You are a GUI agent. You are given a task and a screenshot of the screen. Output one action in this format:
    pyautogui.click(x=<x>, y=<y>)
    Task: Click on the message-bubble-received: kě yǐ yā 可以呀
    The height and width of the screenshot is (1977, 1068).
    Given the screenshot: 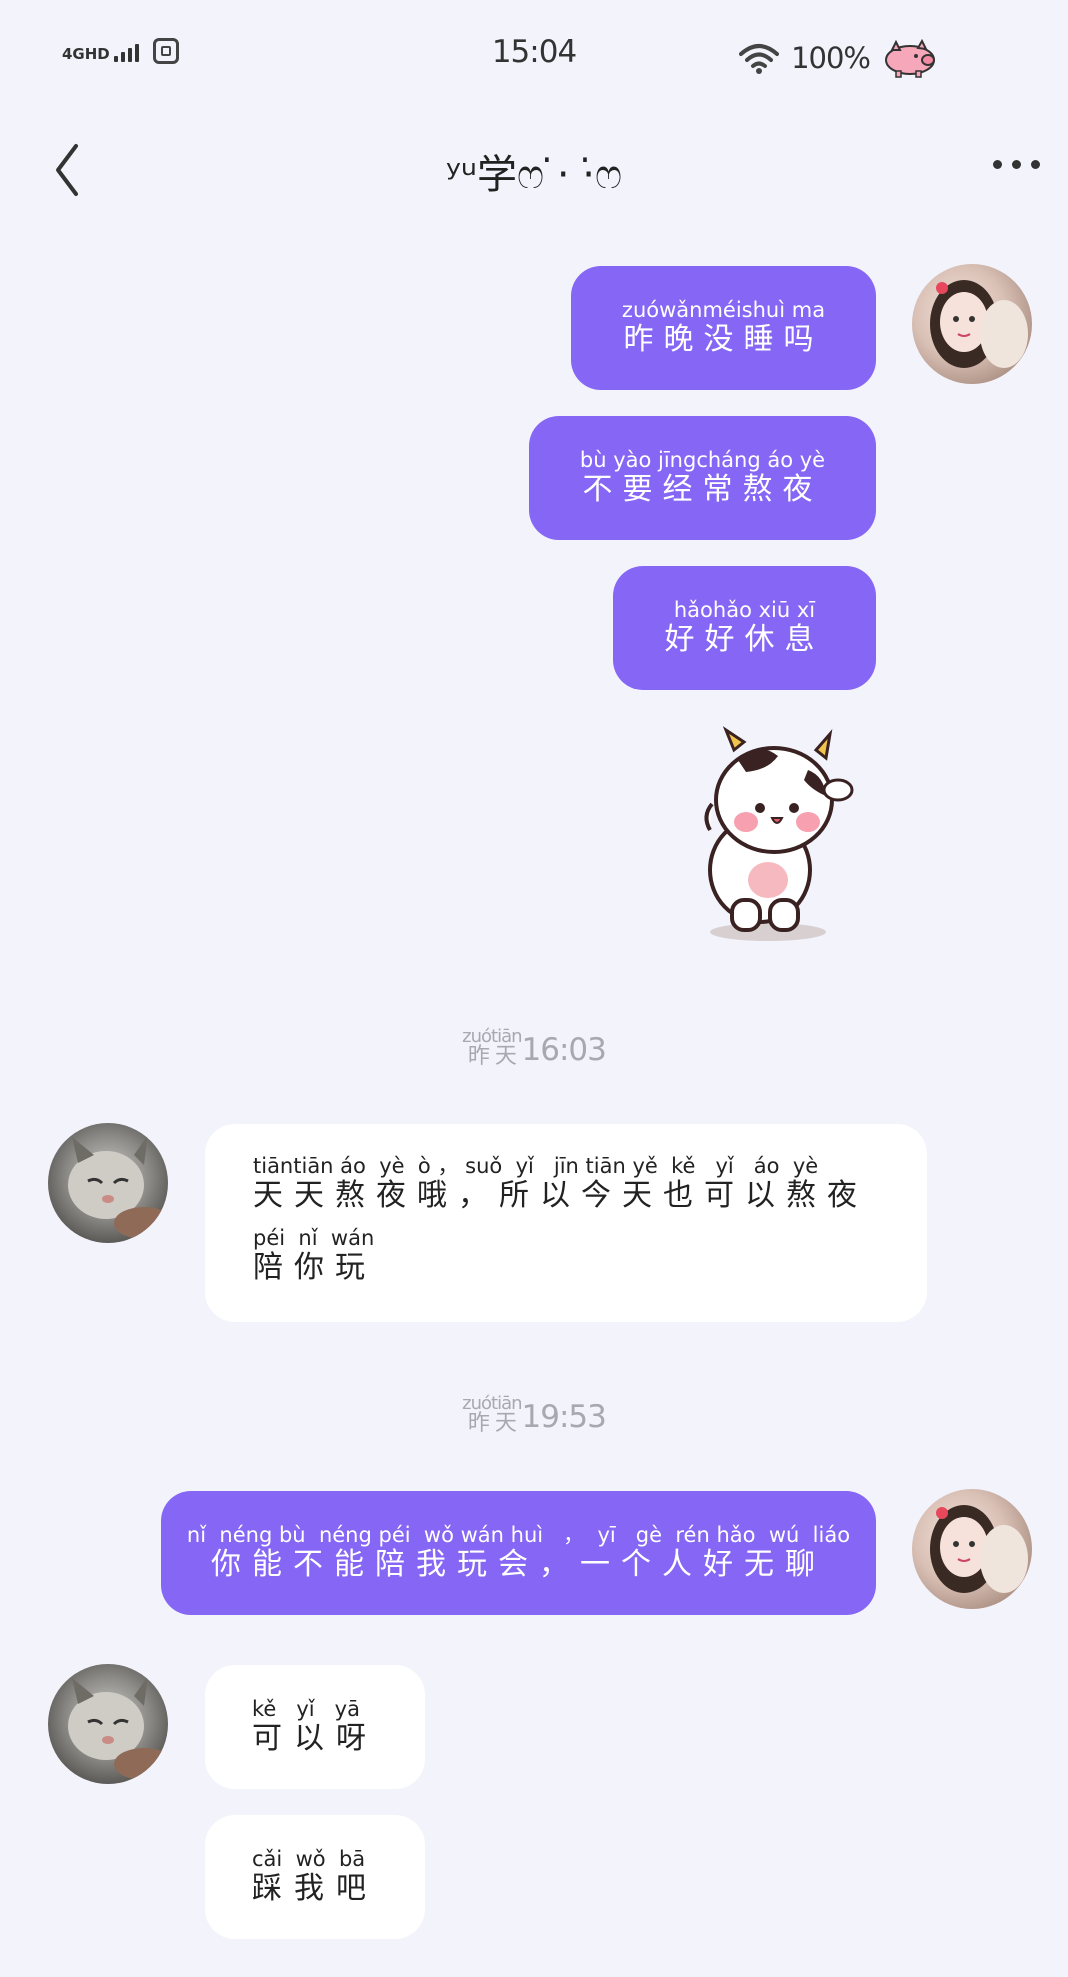 What is the action you would take?
    pyautogui.click(x=315, y=1727)
    